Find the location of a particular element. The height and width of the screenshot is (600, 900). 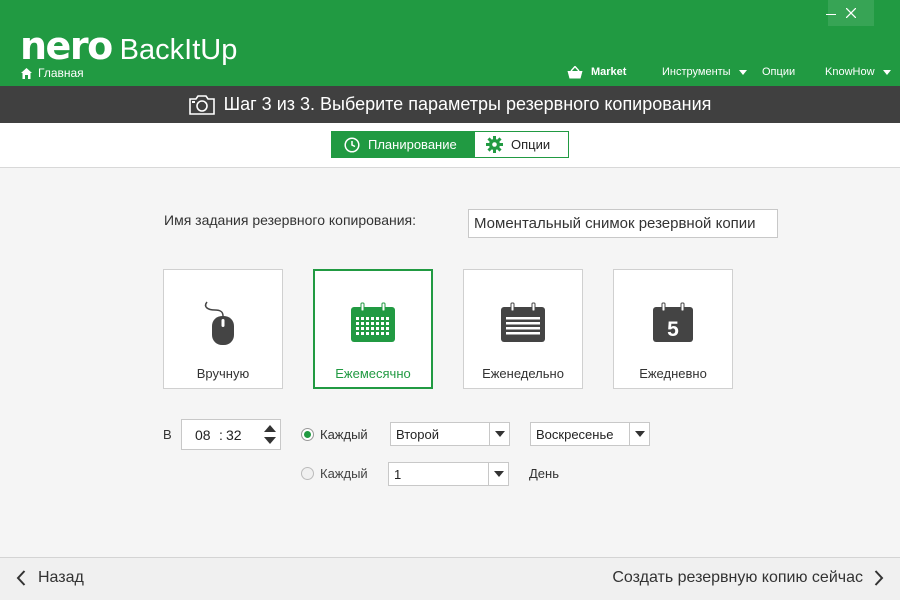

close-button is located at coordinates (851, 13).